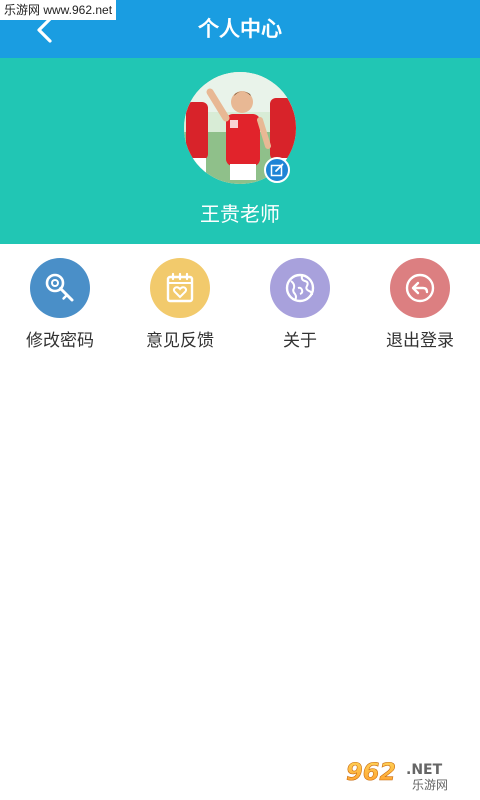 The height and width of the screenshot is (800, 480). I want to click on svg-text: 962, so click(371, 772).